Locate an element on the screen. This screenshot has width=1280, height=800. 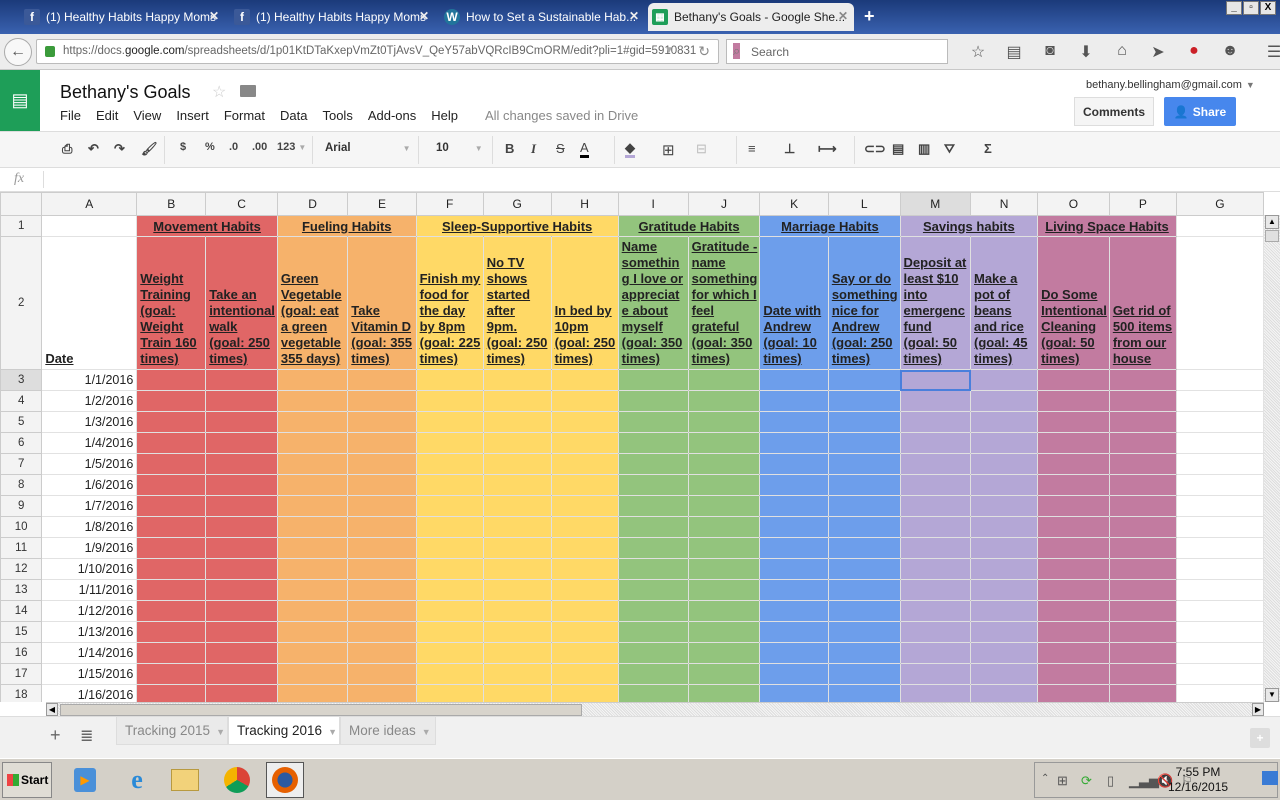
start-button: Start is located at coordinates (27, 780).